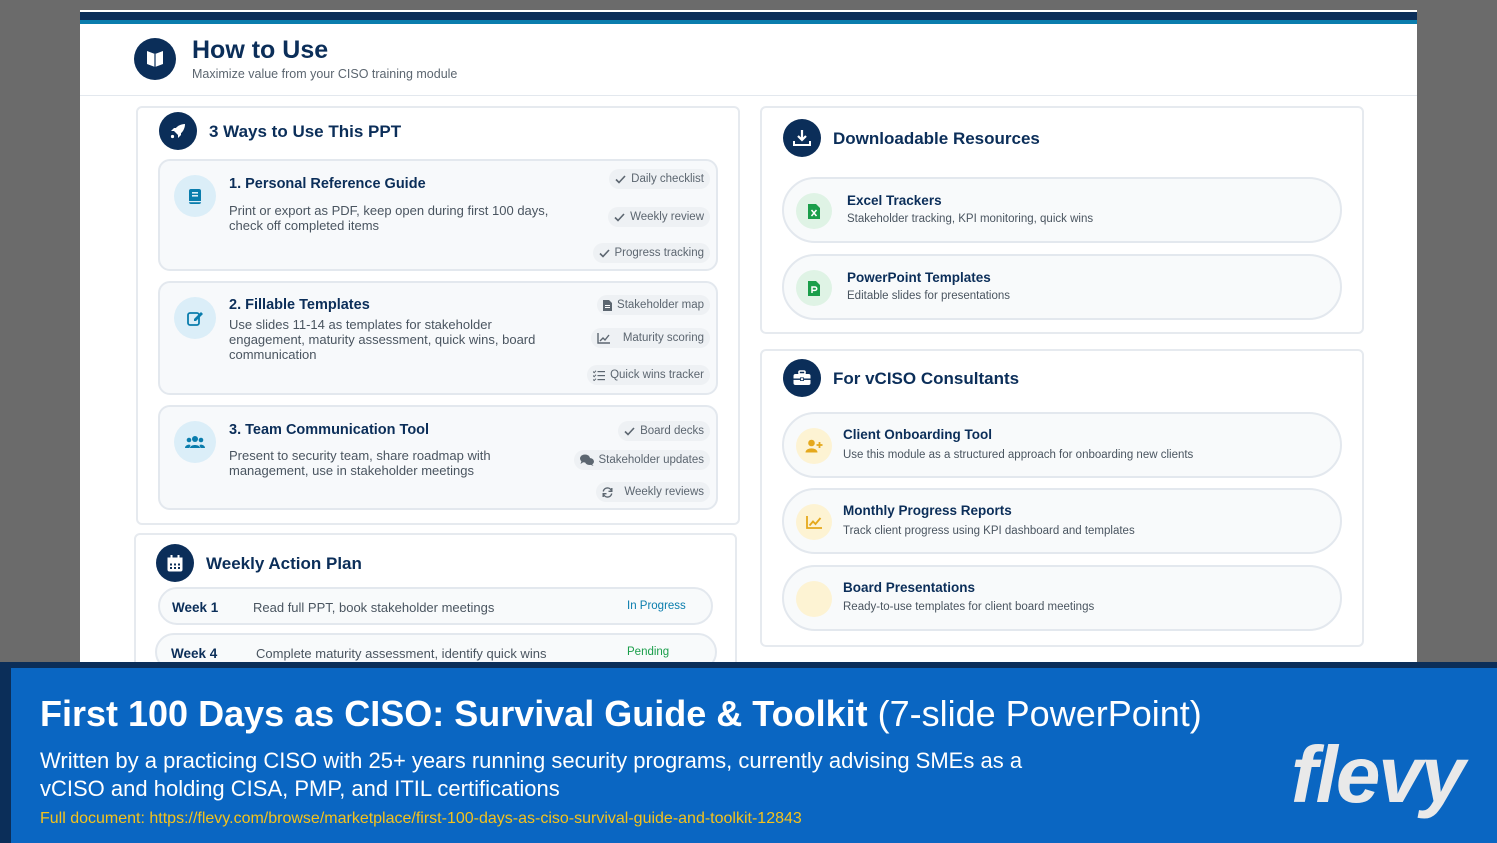 This screenshot has width=1497, height=843. Describe the element at coordinates (917, 434) in the screenshot. I see `vciso-item-title: Client Onboarding Tool` at that location.